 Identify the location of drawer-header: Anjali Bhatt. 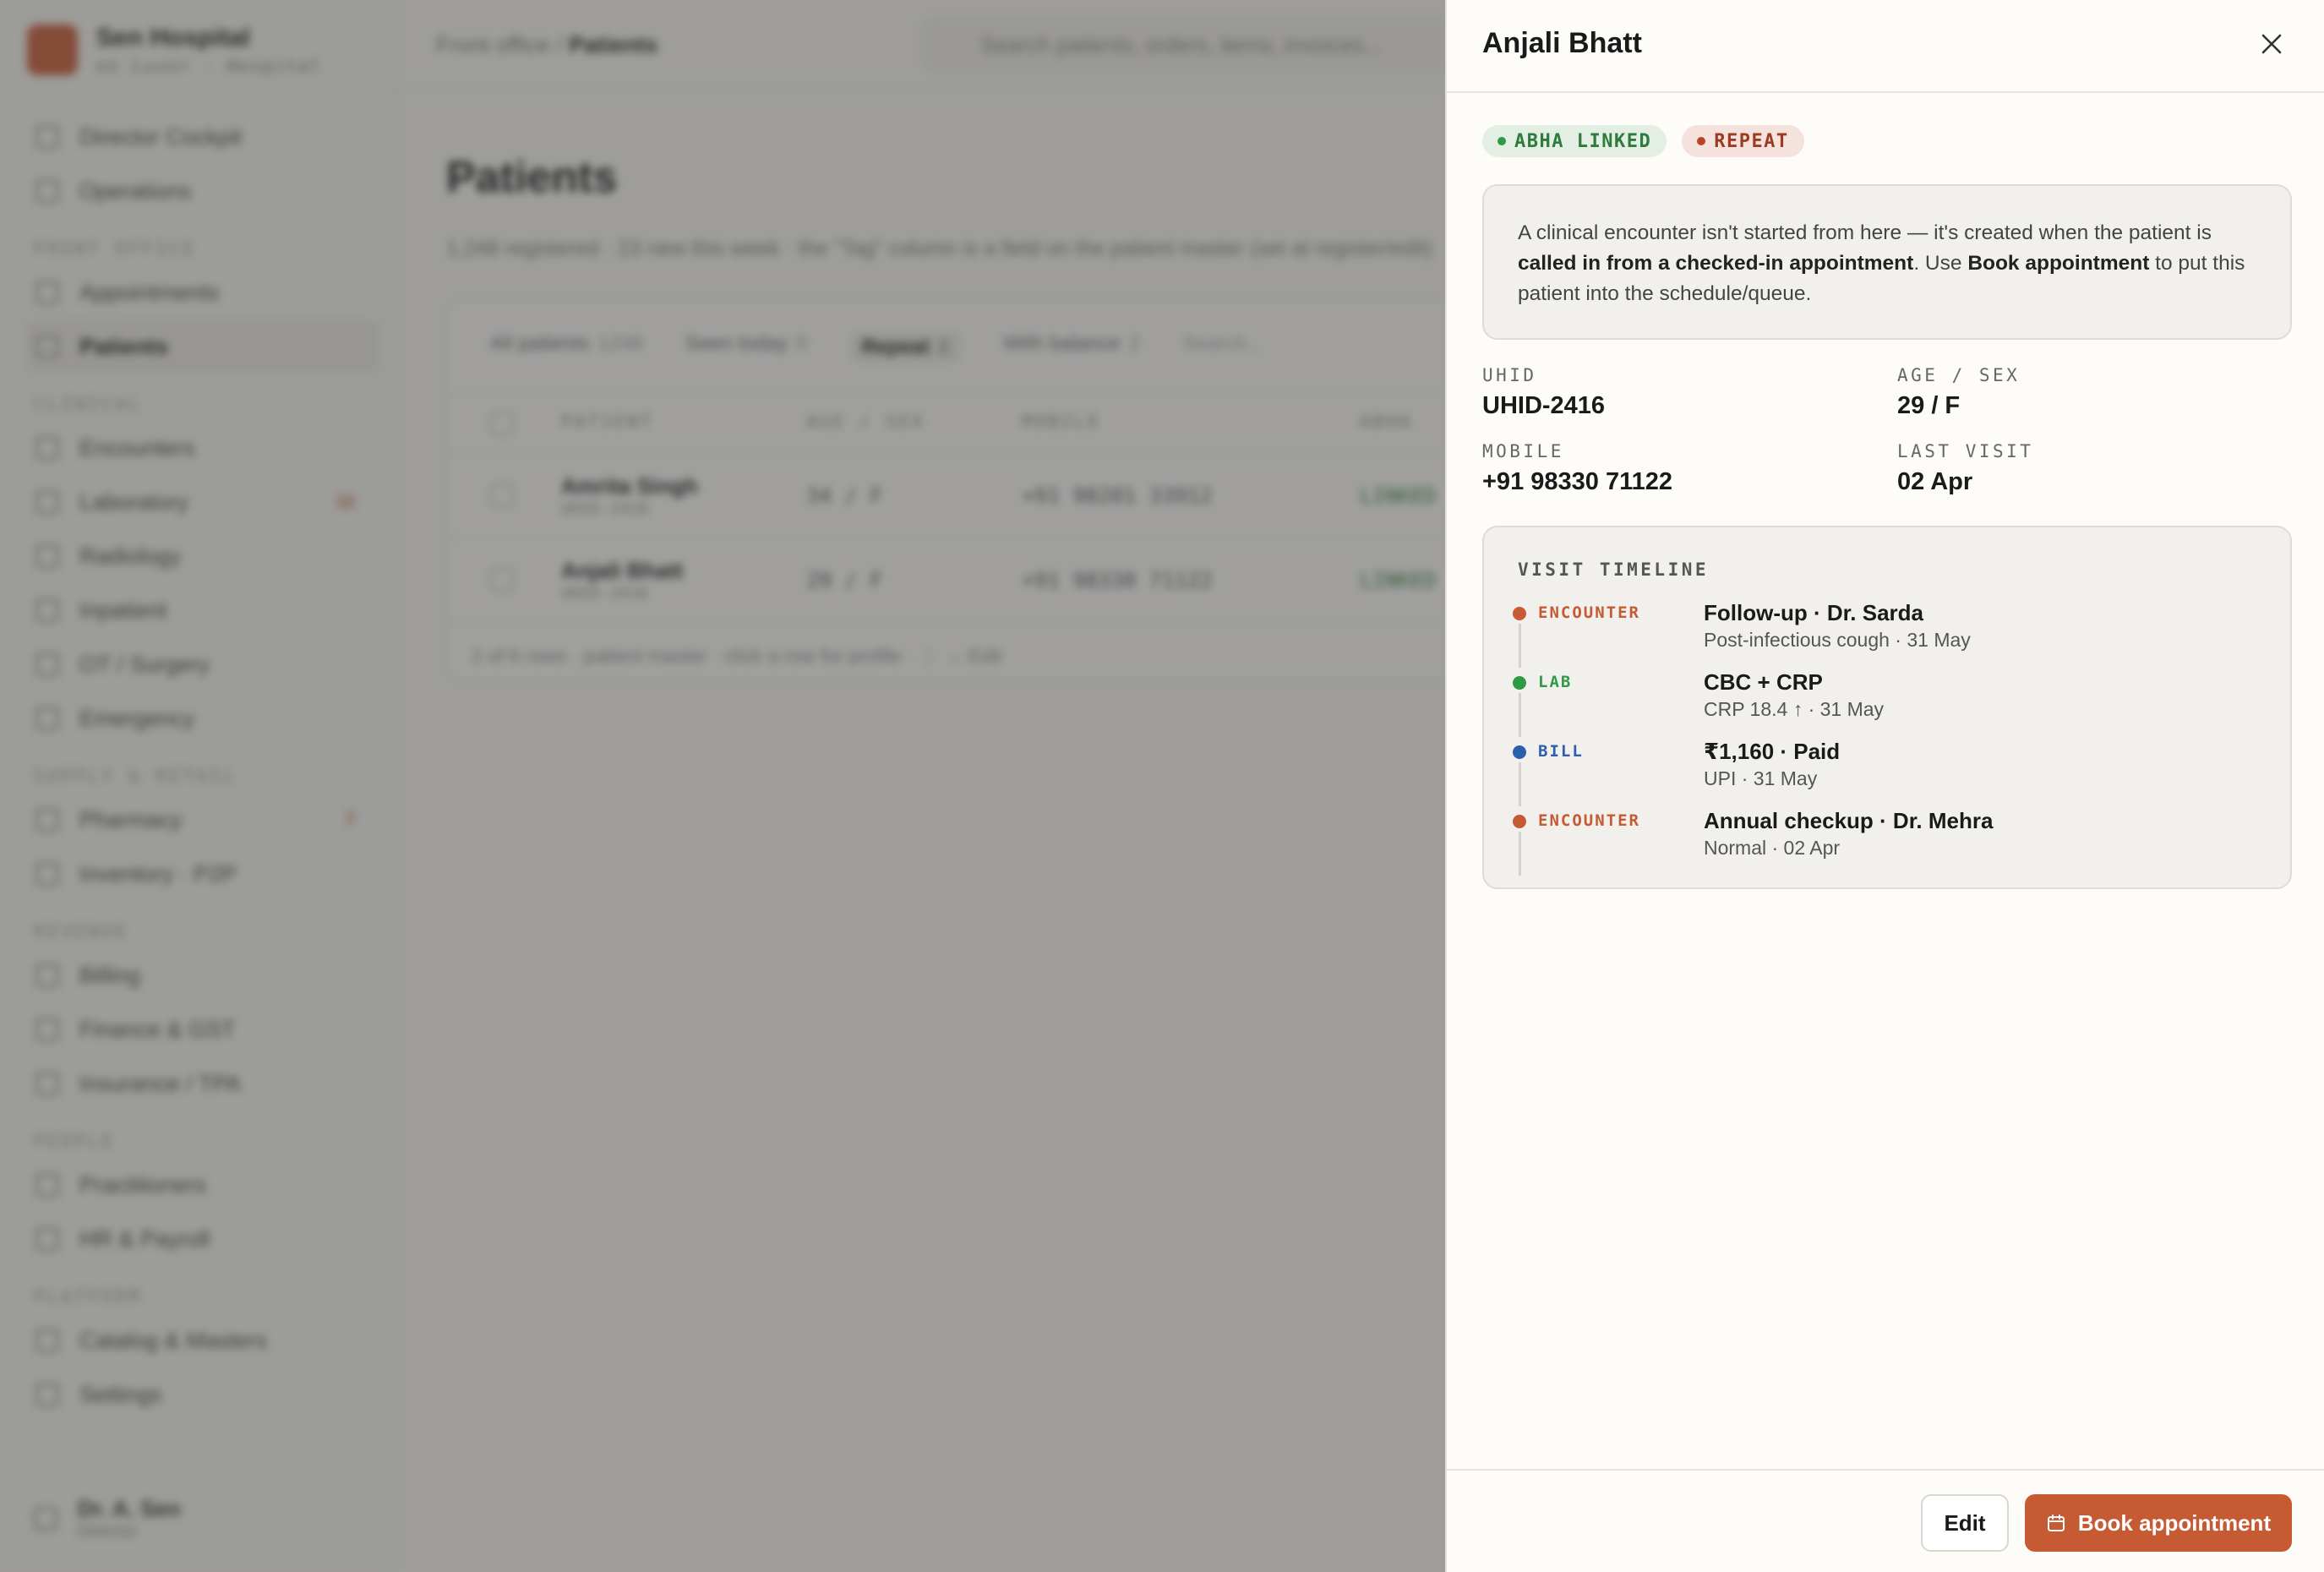
(1885, 47).